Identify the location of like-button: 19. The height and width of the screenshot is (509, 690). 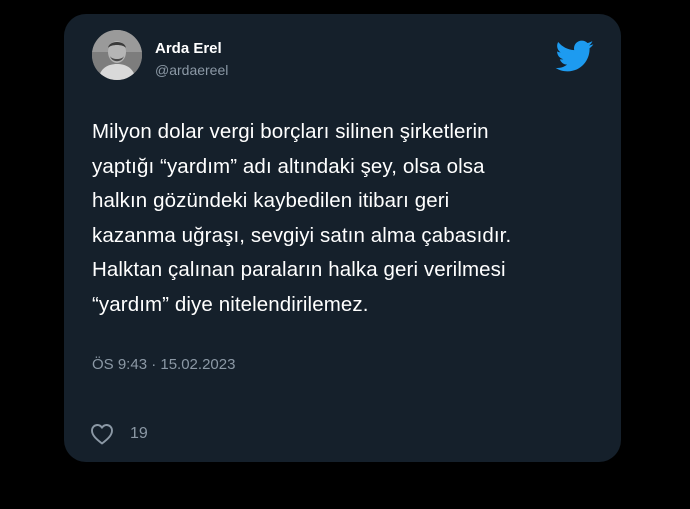
(119, 434).